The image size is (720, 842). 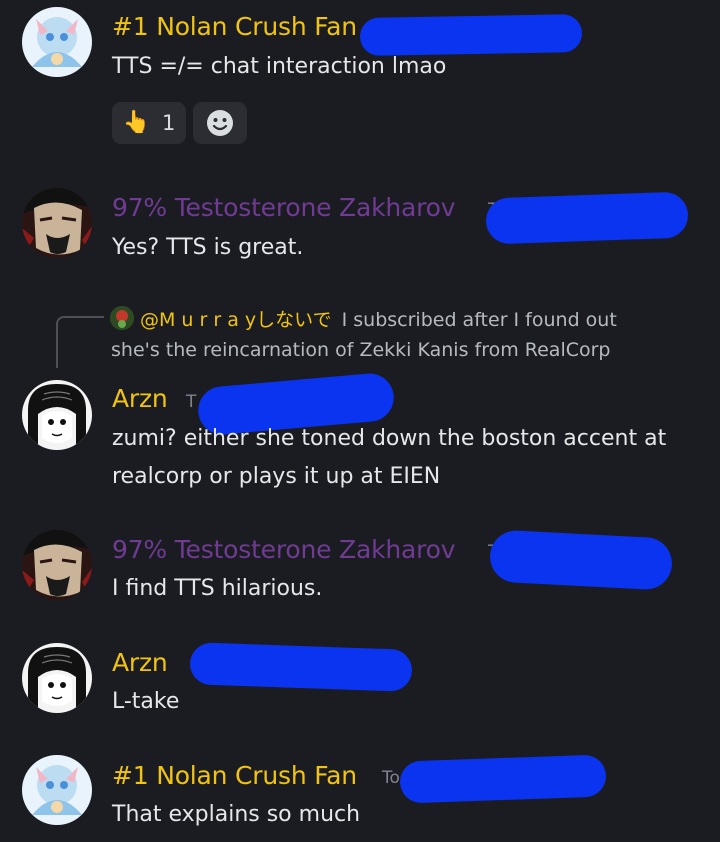 What do you see at coordinates (479, 320) in the screenshot?
I see `reply-text: I subscribed after I found out` at bounding box center [479, 320].